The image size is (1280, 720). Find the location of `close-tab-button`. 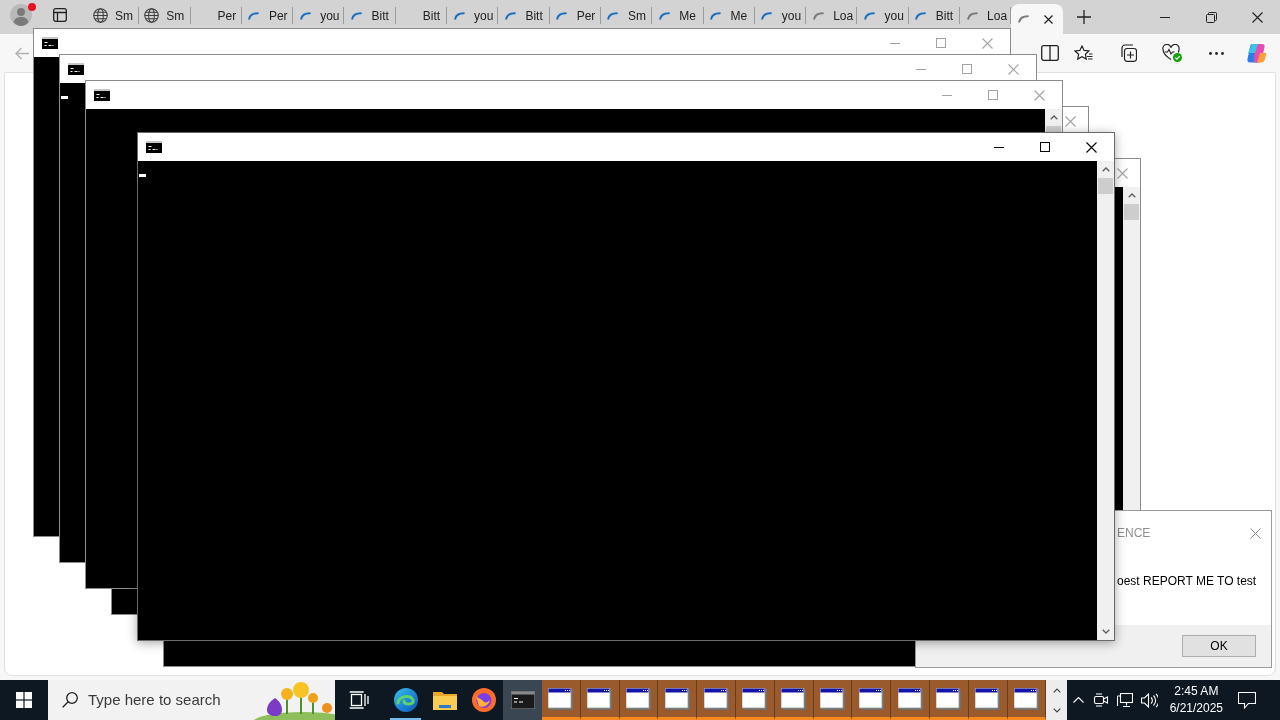

close-tab-button is located at coordinates (1048, 19).